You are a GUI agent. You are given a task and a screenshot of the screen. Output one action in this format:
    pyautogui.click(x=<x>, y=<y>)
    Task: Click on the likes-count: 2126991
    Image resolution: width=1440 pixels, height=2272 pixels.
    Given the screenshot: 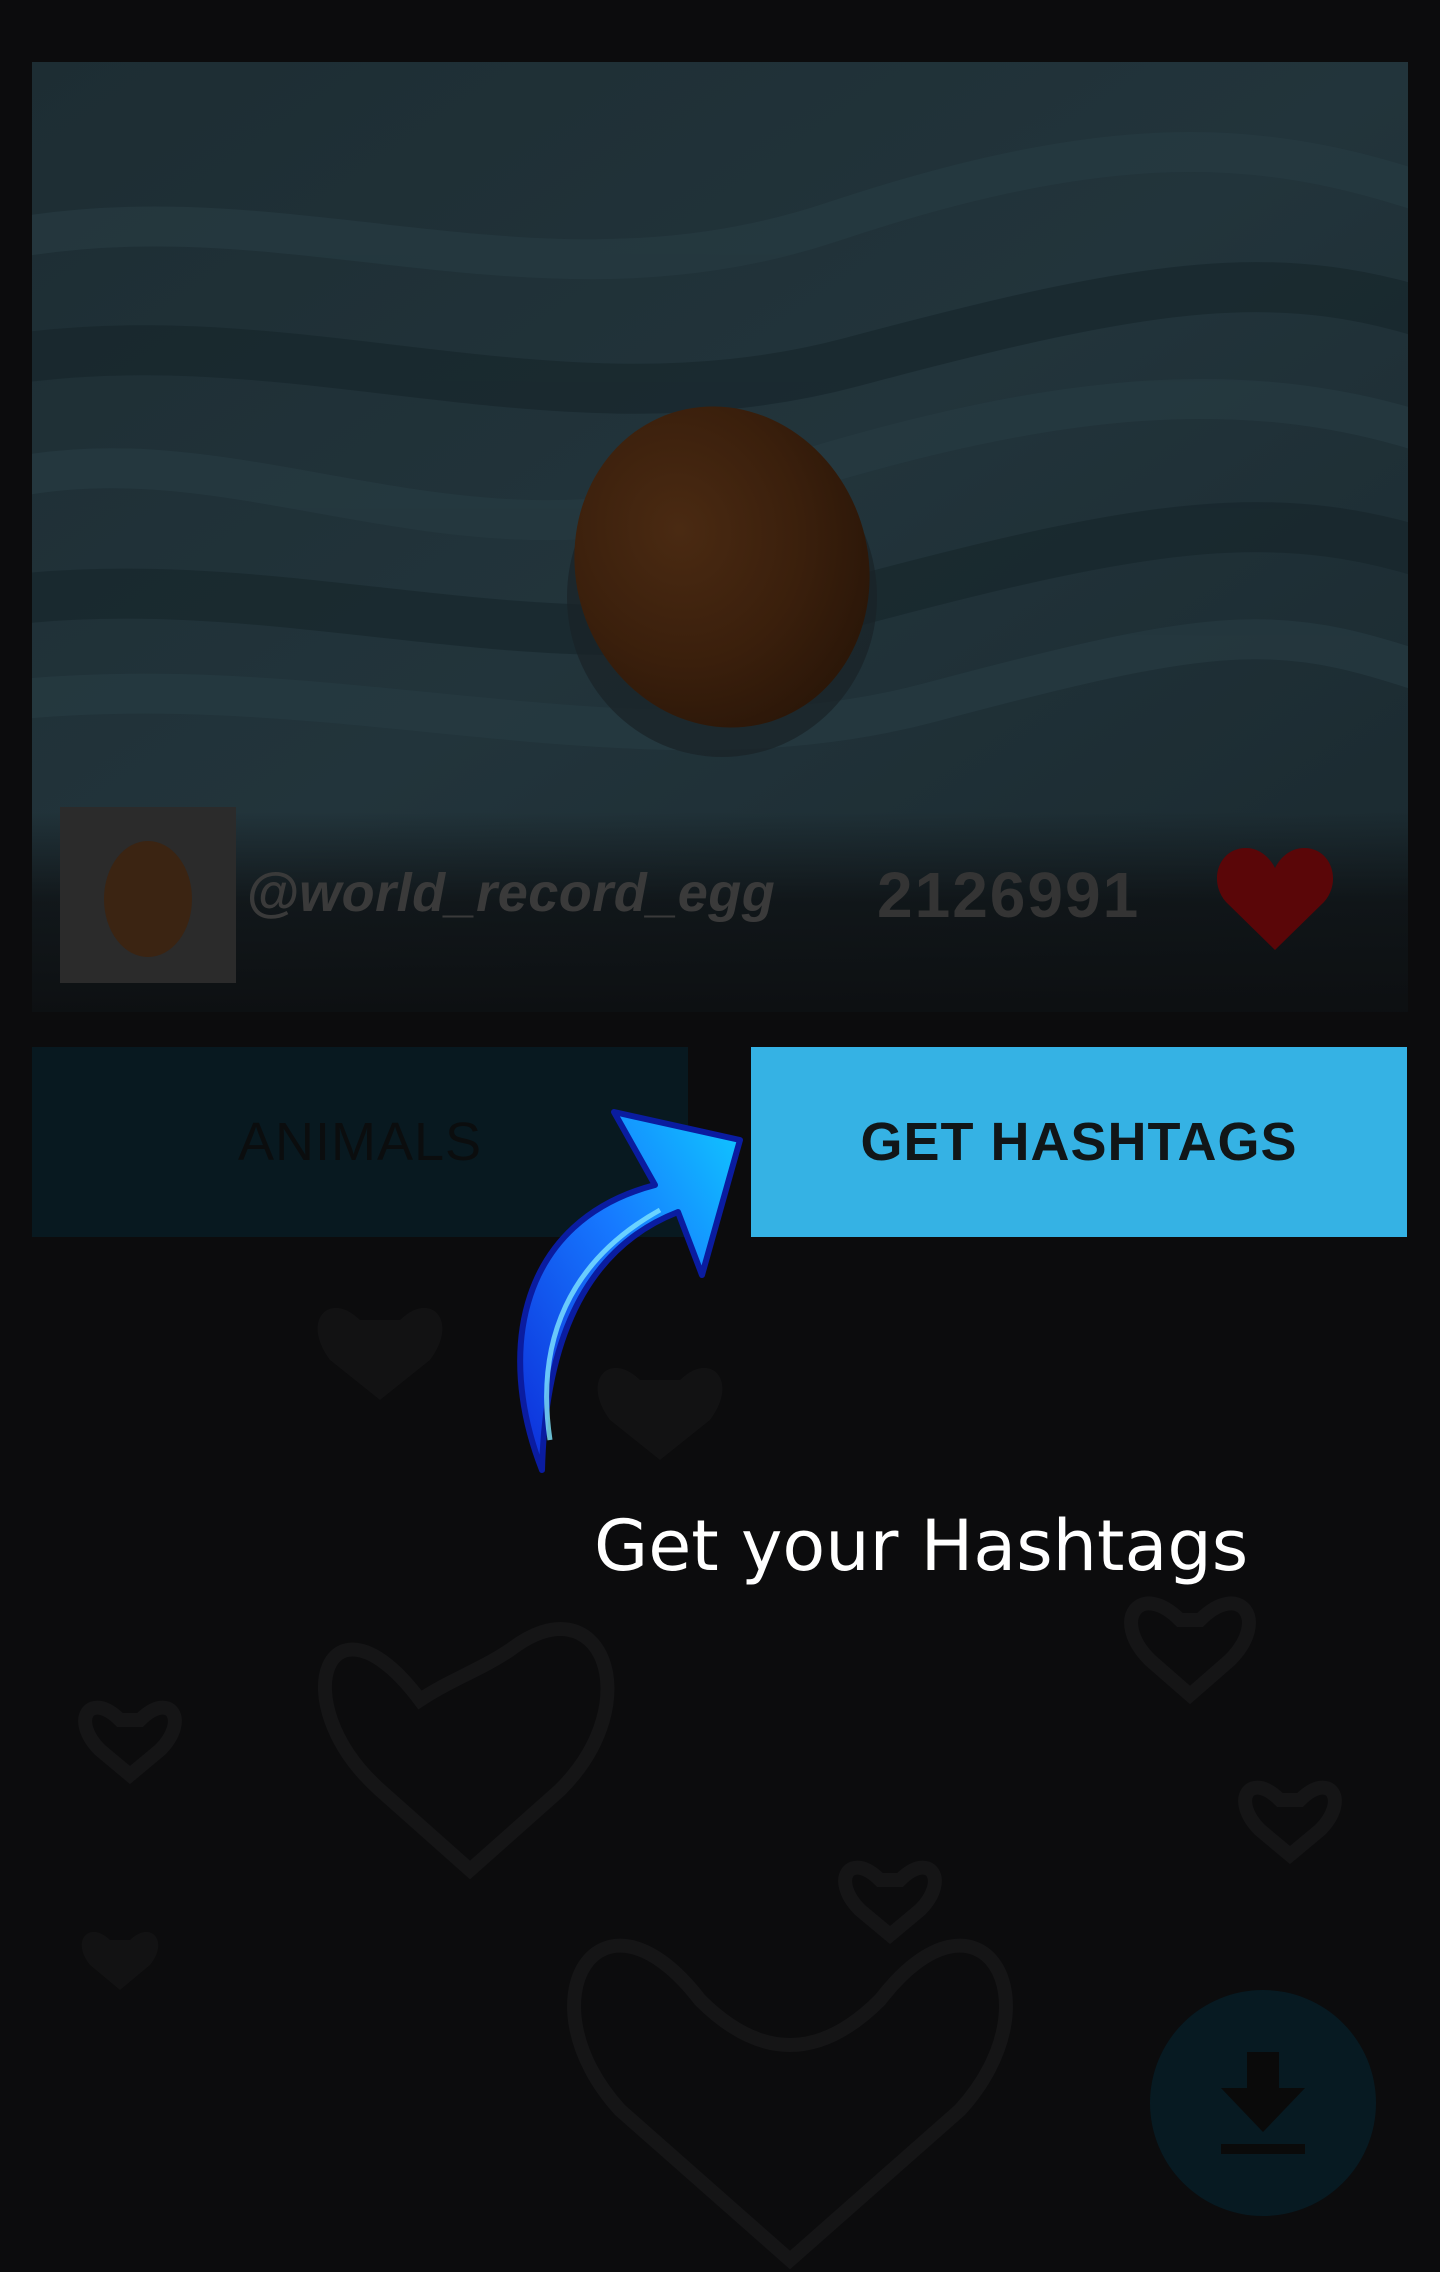 What is the action you would take?
    pyautogui.click(x=1009, y=895)
    